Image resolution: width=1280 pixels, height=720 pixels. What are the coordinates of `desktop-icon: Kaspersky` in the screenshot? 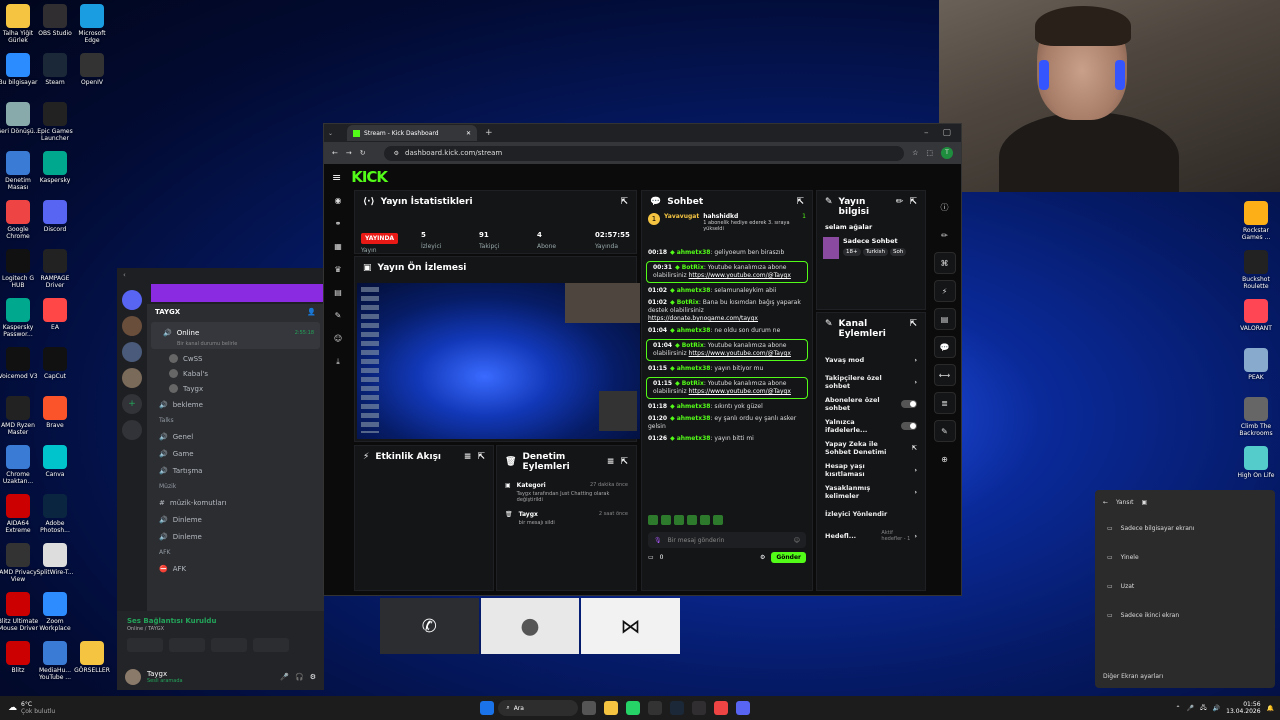 It's located at (55, 167).